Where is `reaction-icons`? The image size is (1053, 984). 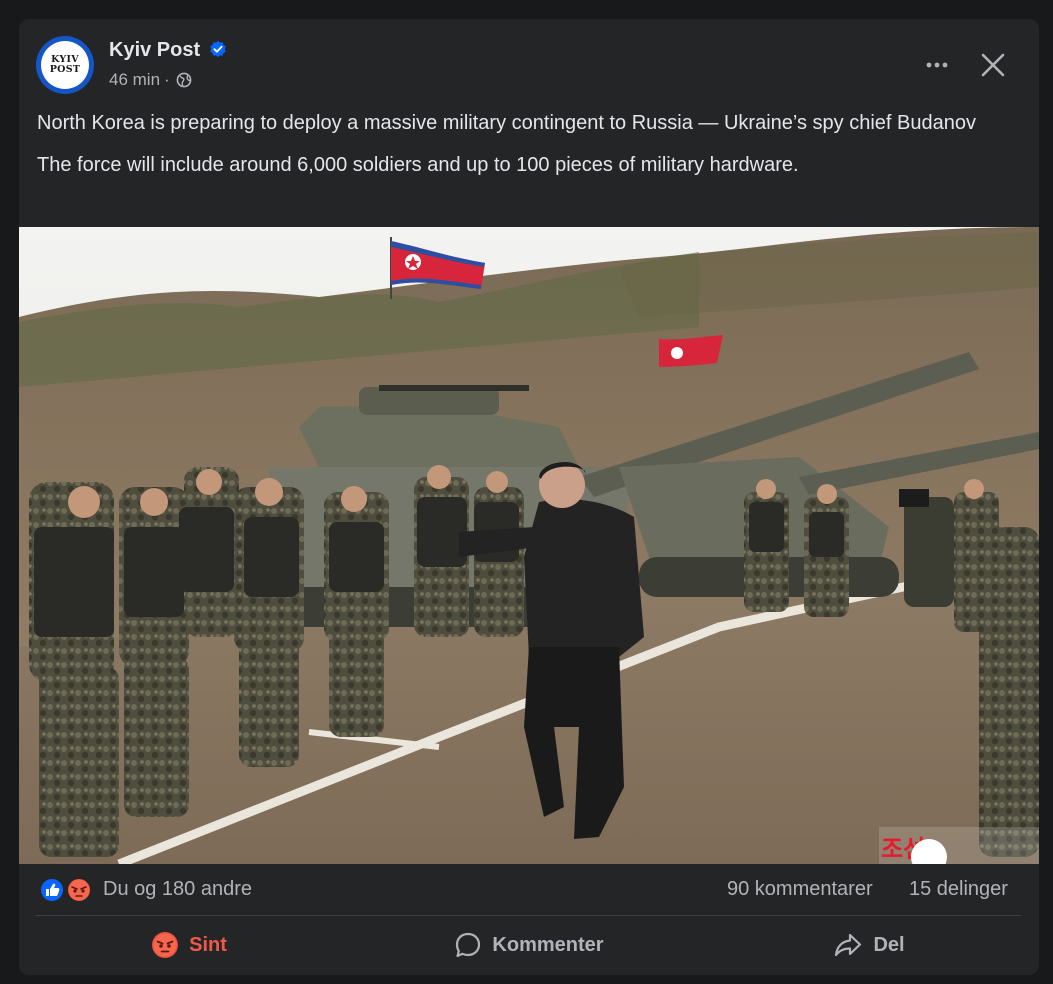
reaction-icons is located at coordinates (68, 890).